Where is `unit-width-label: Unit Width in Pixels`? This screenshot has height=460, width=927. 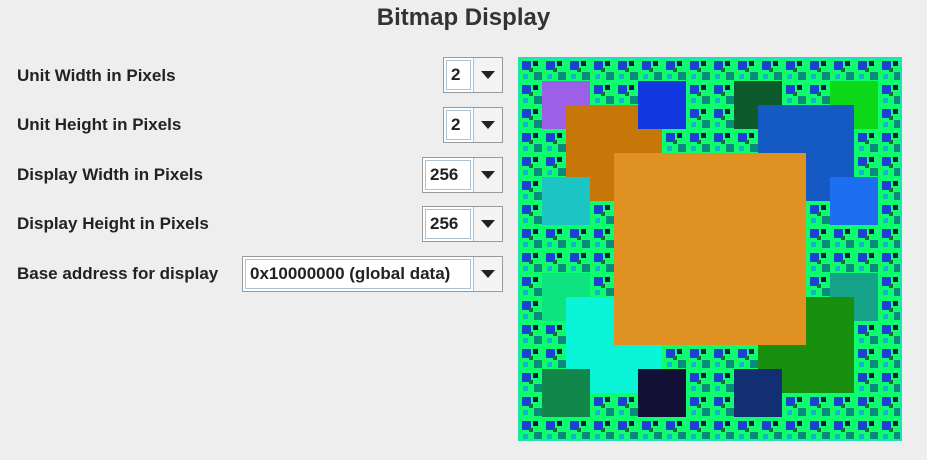 unit-width-label: Unit Width in Pixels is located at coordinates (96, 75).